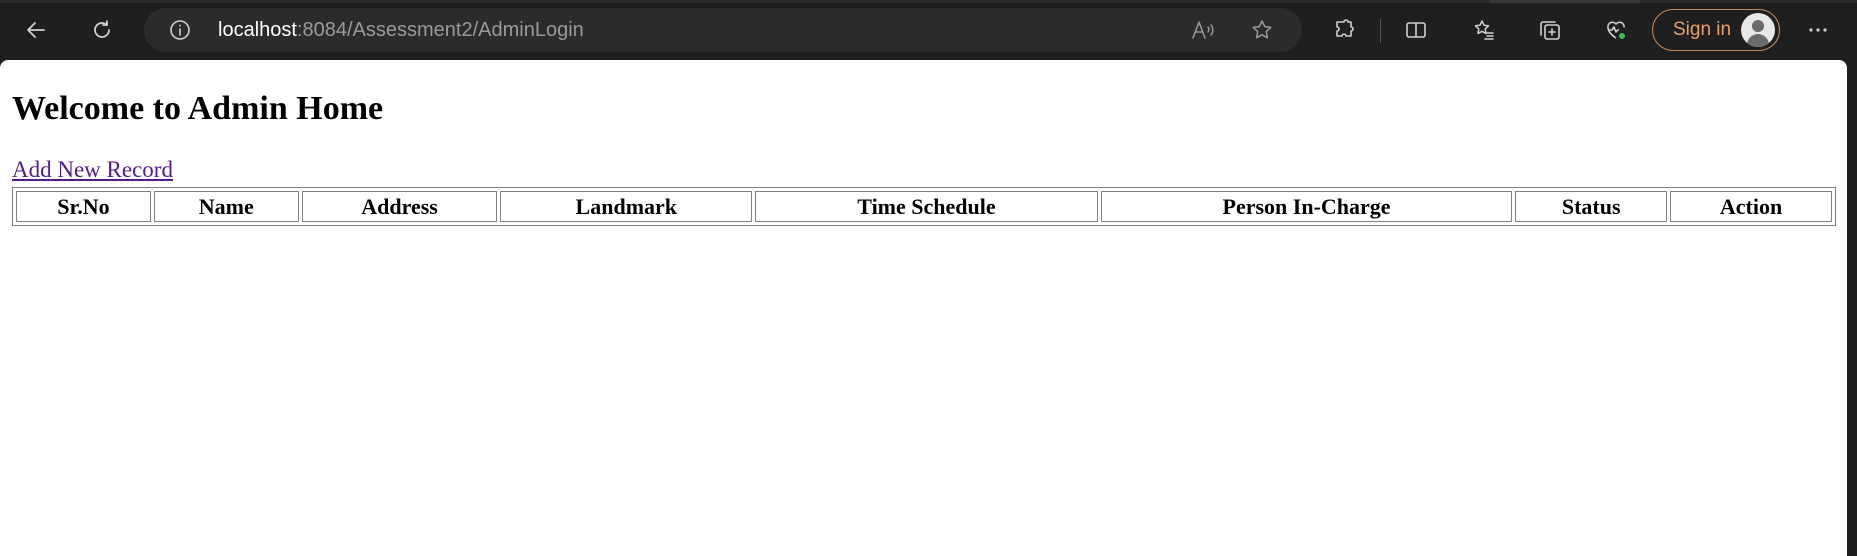 The width and height of the screenshot is (1857, 556). Describe the element at coordinates (1306, 206) in the screenshot. I see `column-header-person-in-charge: Person In-Charge` at that location.